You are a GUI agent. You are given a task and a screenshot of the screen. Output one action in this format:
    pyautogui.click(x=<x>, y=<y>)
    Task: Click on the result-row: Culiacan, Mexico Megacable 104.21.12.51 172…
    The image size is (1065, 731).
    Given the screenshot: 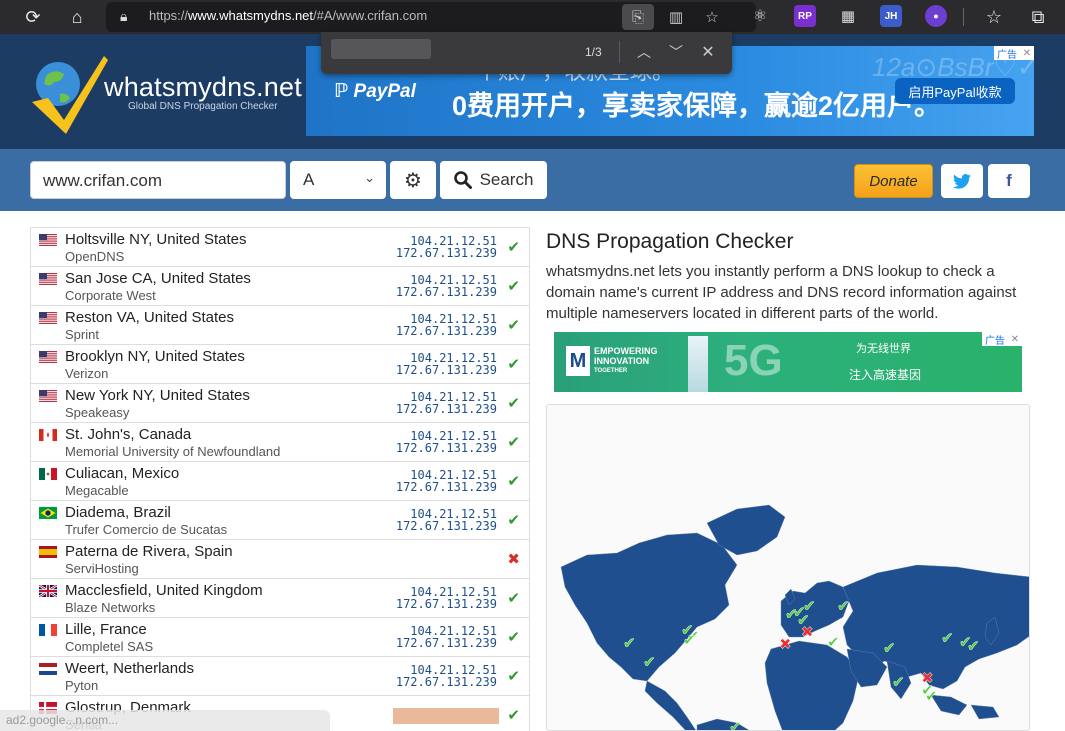 What is the action you would take?
    pyautogui.click(x=280, y=481)
    